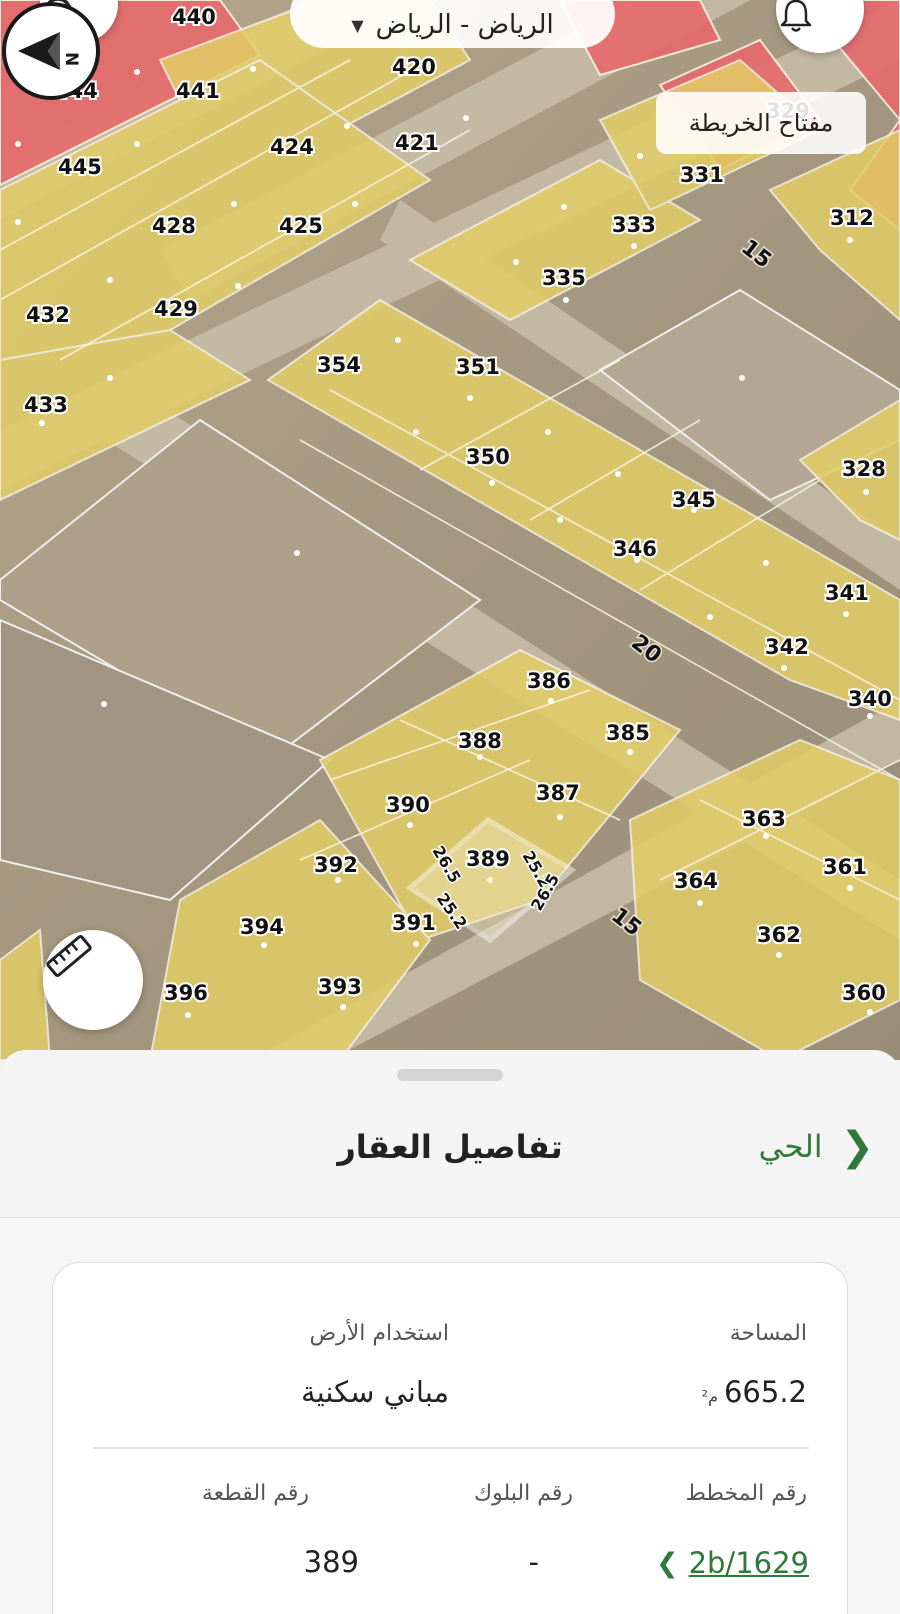 This screenshot has height=1614, width=900. What do you see at coordinates (480, 741) in the screenshot?
I see `parcel-label: 388` at bounding box center [480, 741].